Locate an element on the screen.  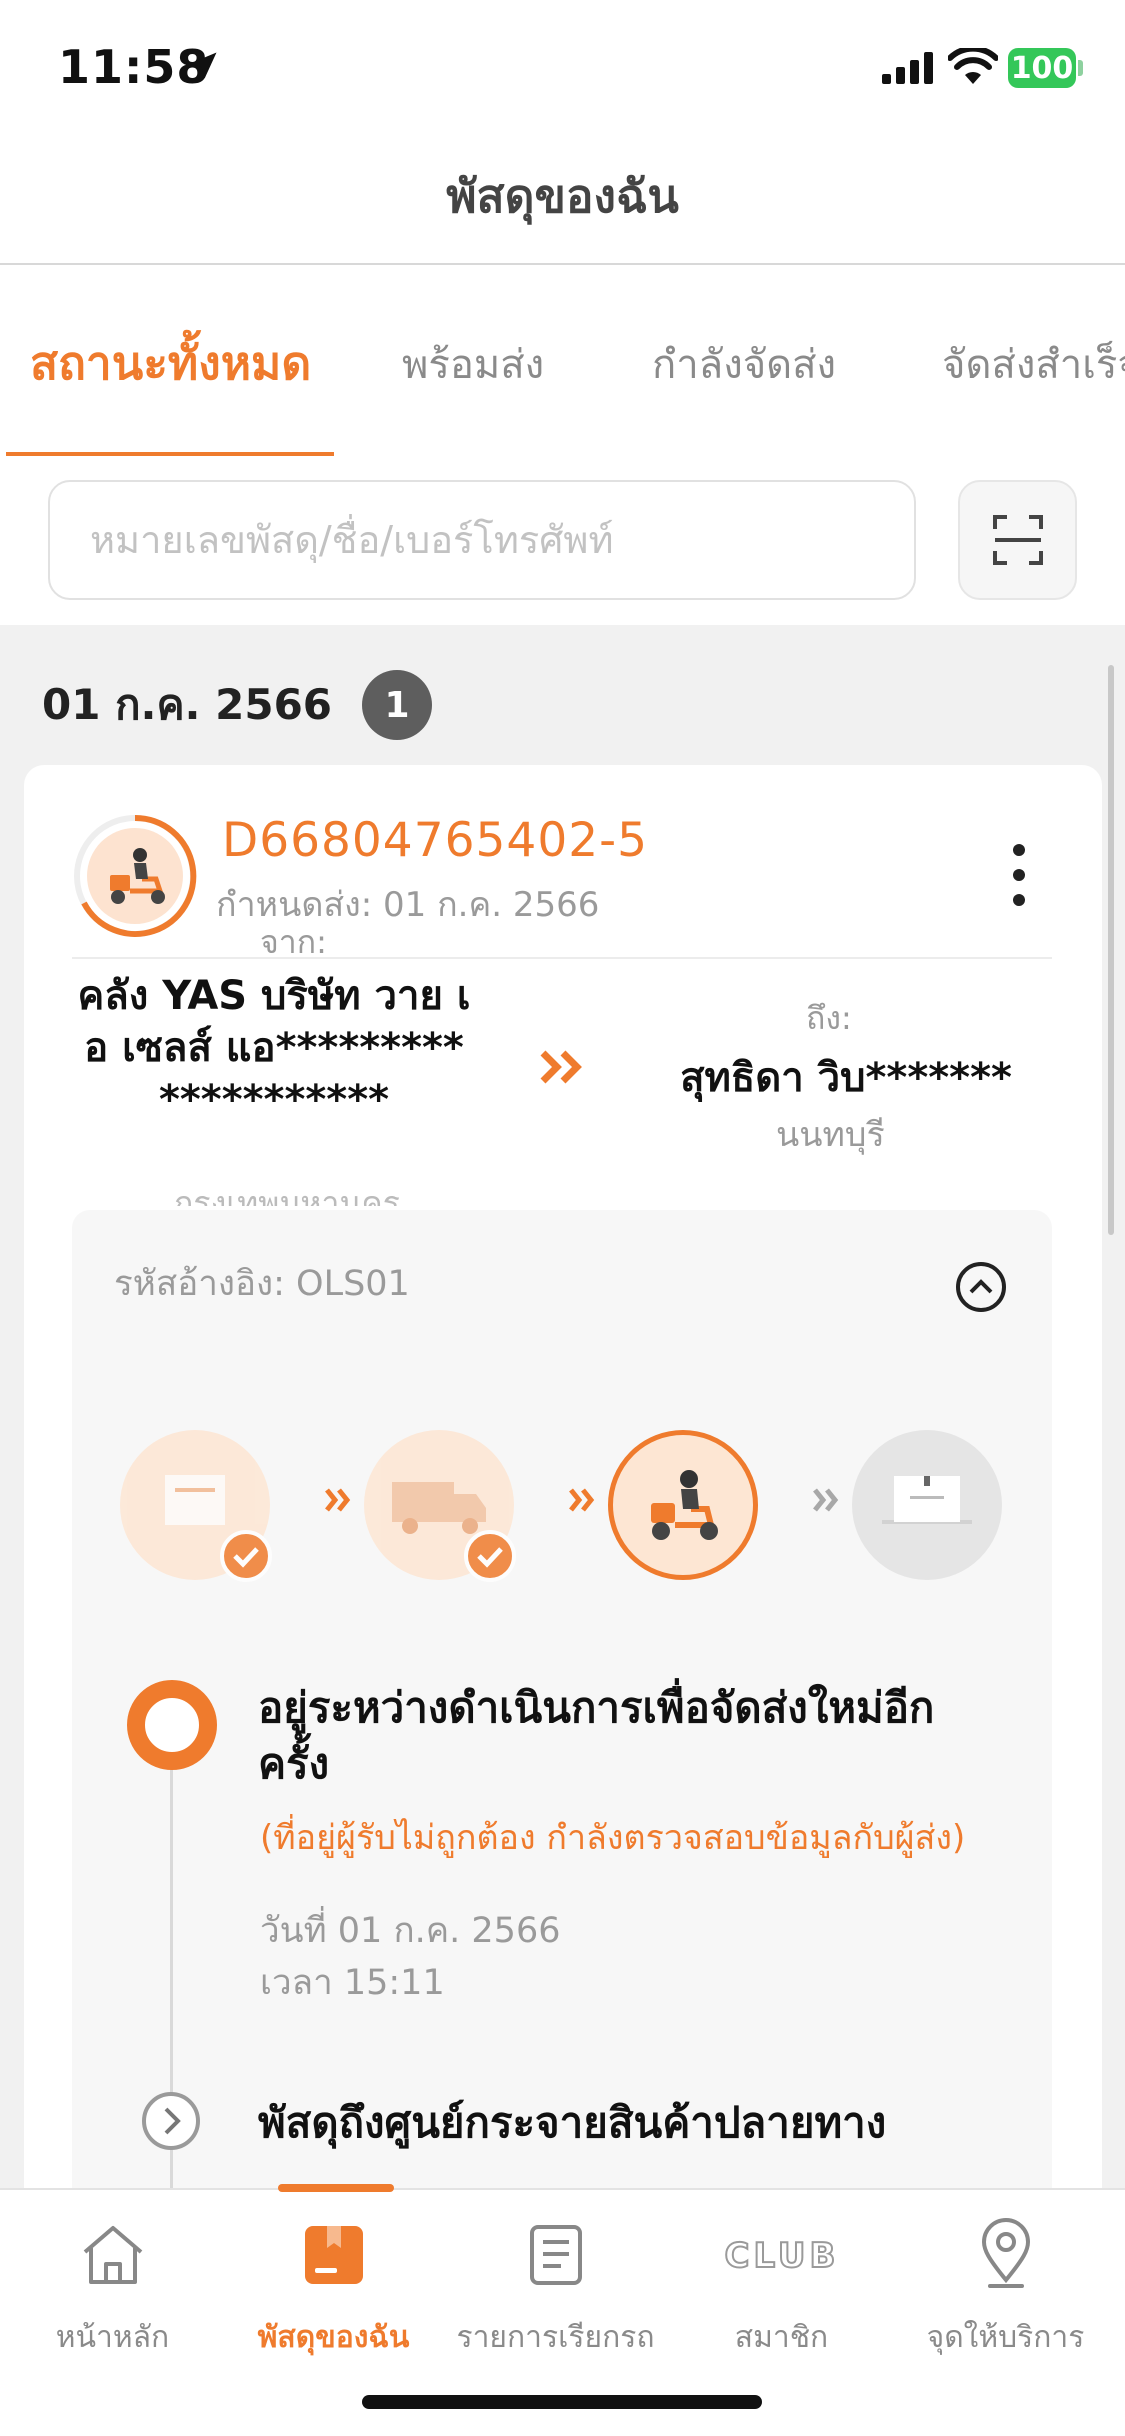
step-delivered is located at coordinates (927, 1505).